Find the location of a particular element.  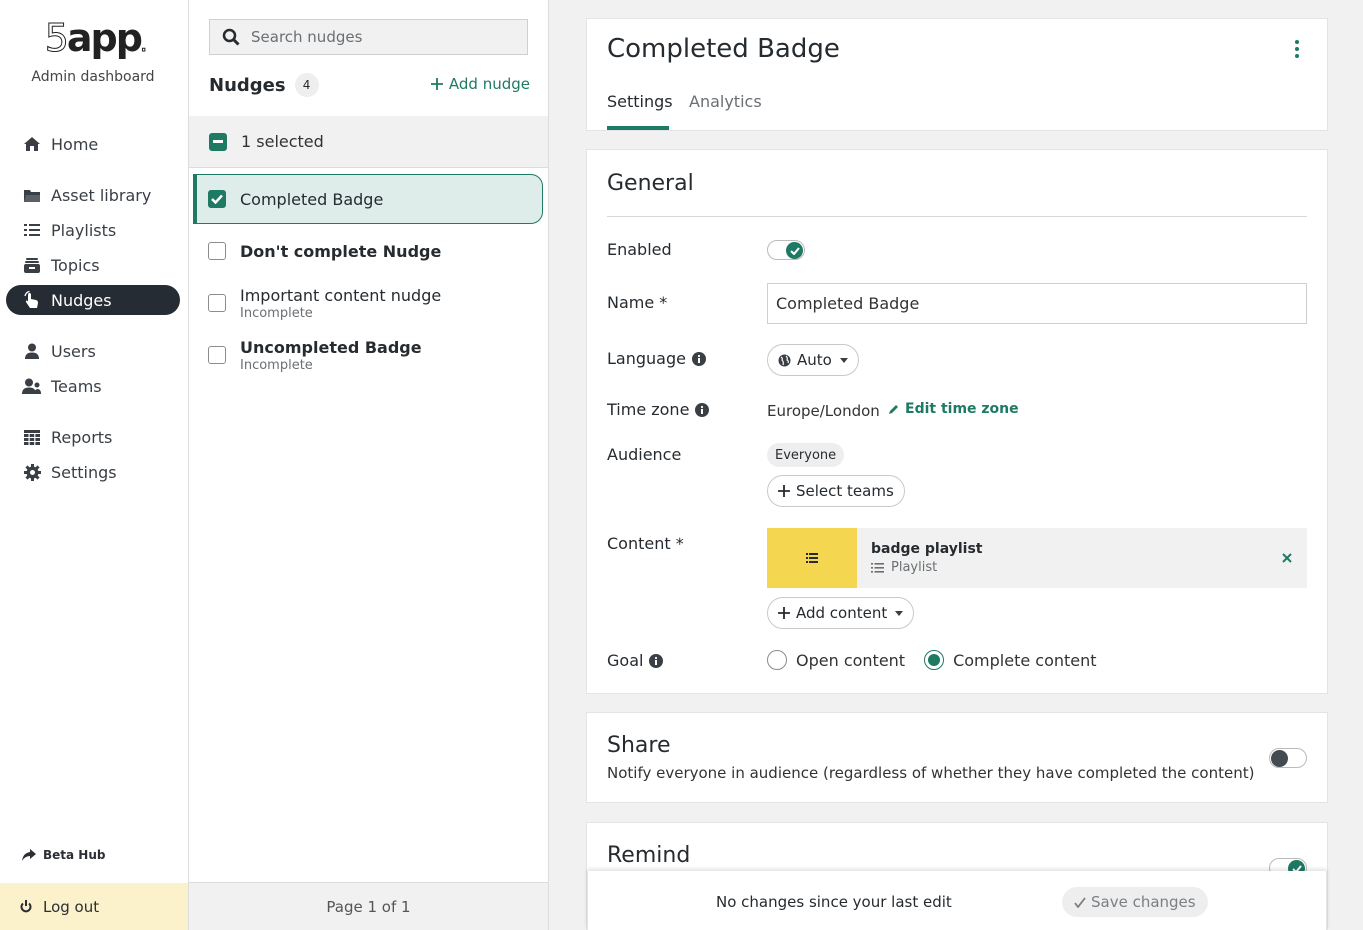

sidebar-item-playlists: Playlists is located at coordinates (93, 230).